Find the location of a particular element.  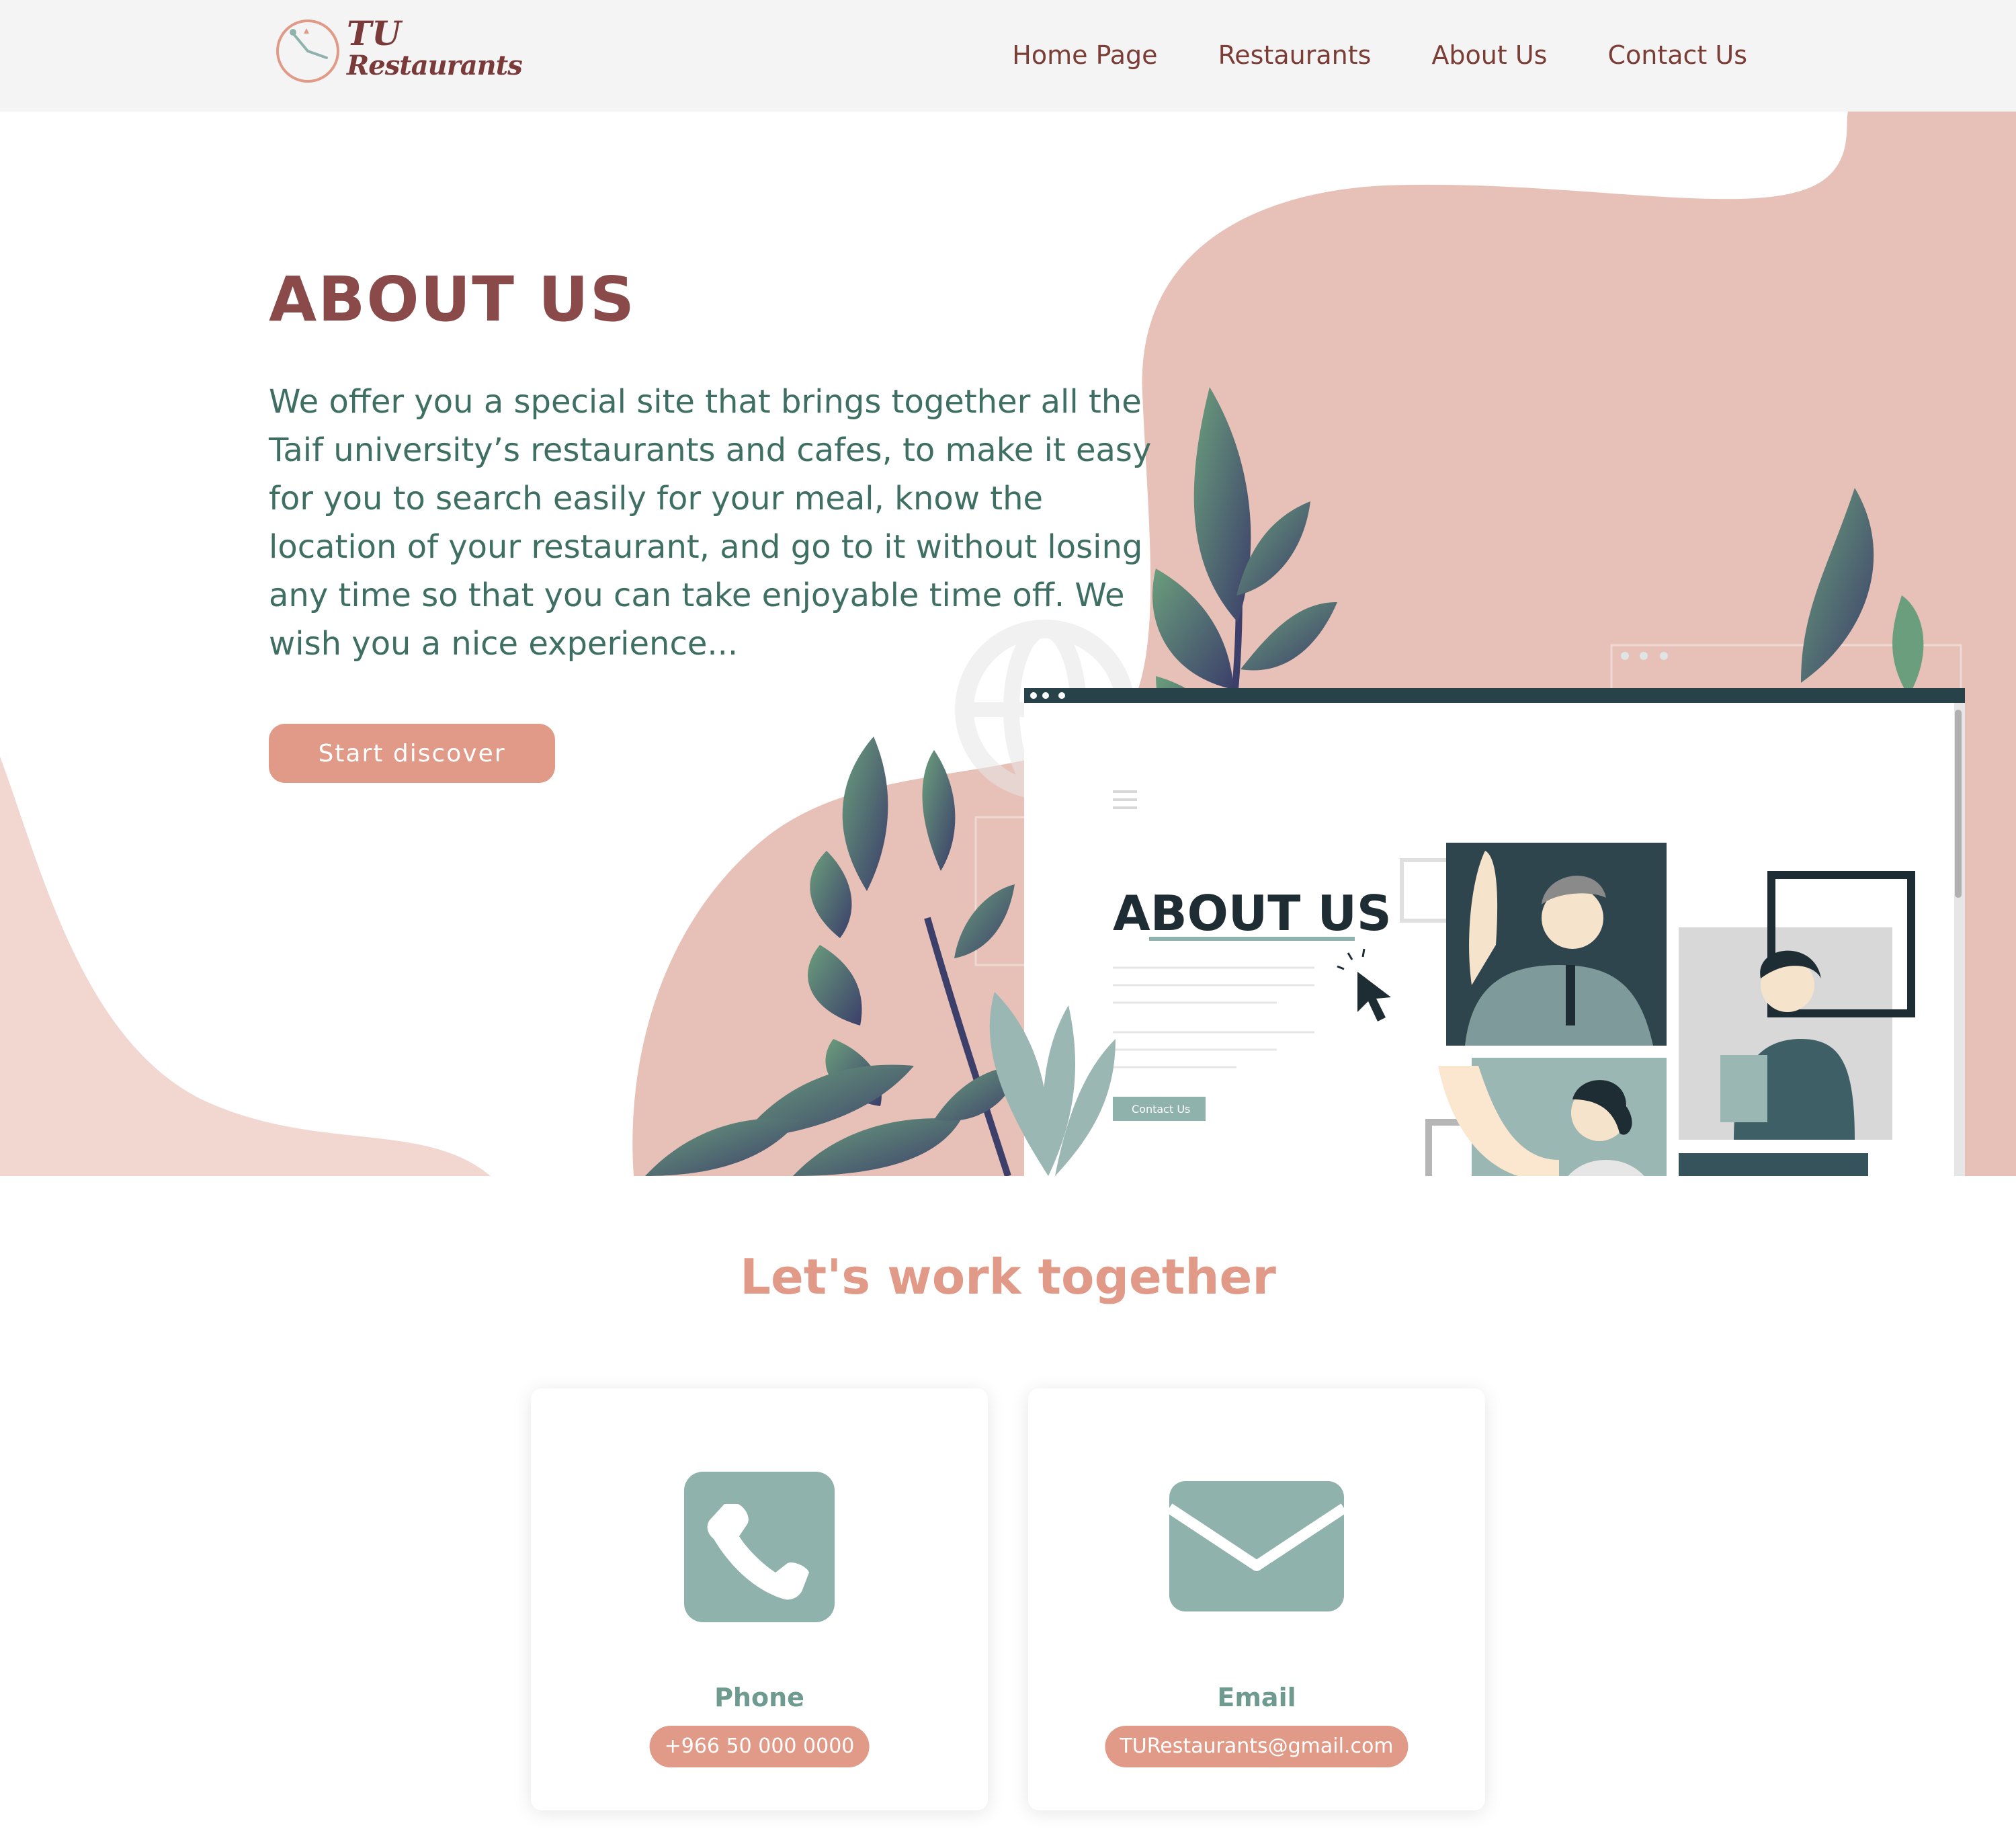

brand-name-line2: Restaurants is located at coordinates (435, 66).